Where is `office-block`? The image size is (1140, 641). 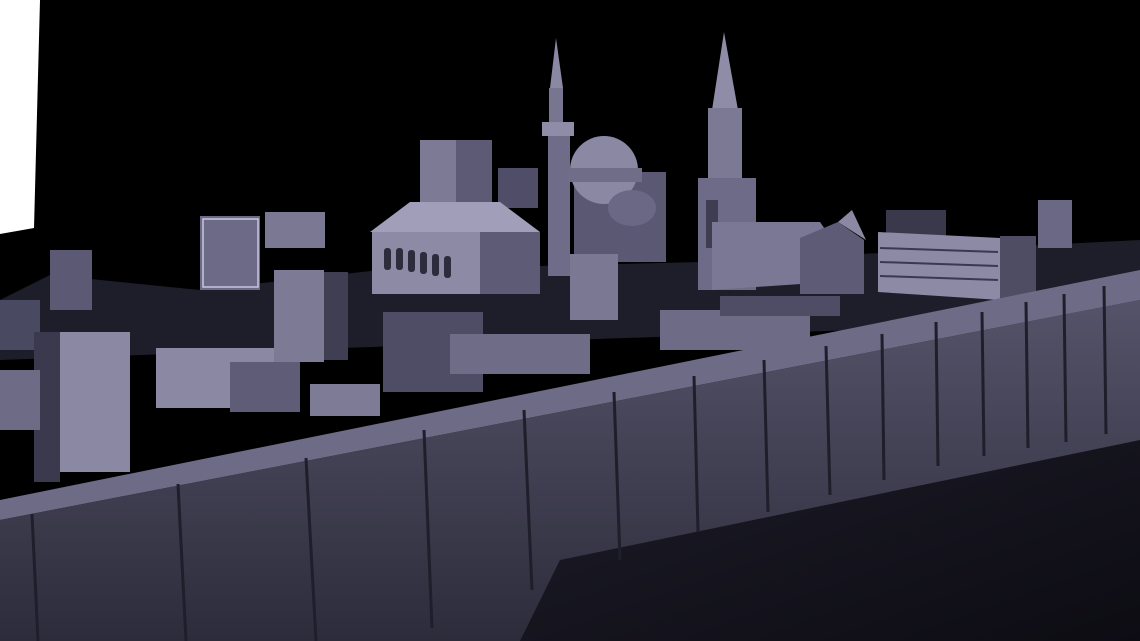
office-block is located at coordinates (957, 266).